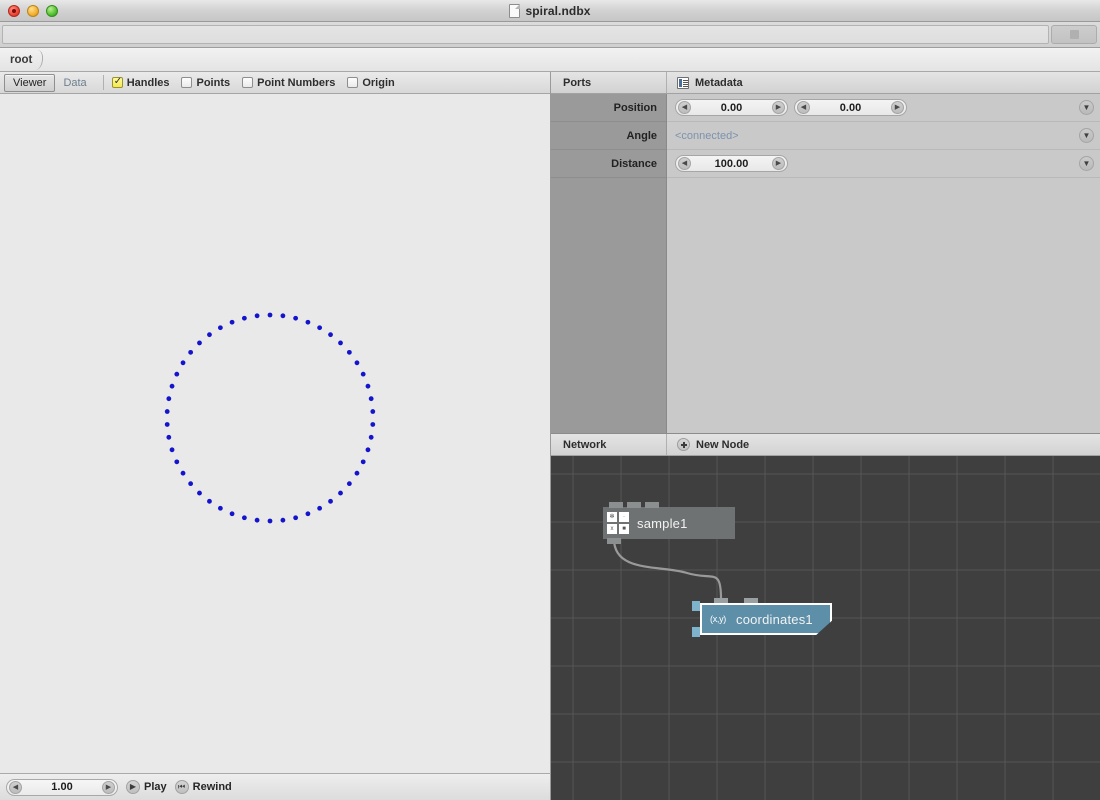 The width and height of the screenshot is (1100, 800). What do you see at coordinates (133, 787) in the screenshot?
I see `play-icon: ▶` at bounding box center [133, 787].